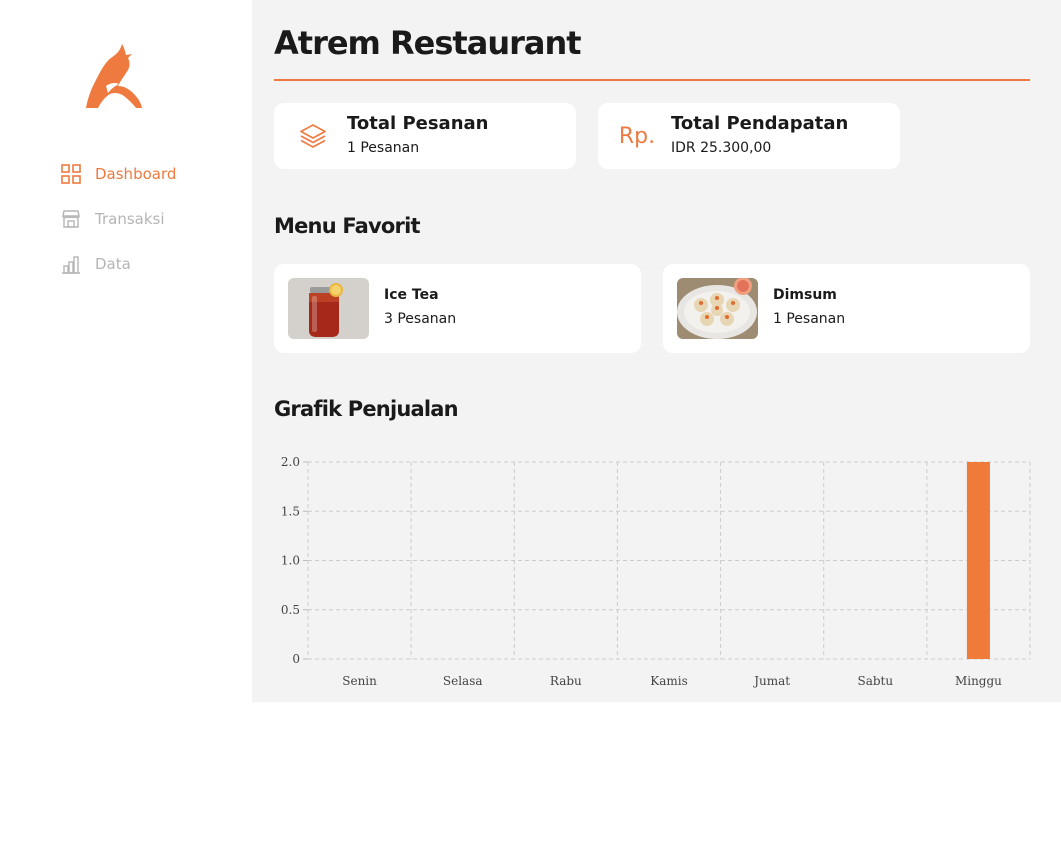  Describe the element at coordinates (113, 264) in the screenshot. I see `sidebar-item-label: Data` at that location.